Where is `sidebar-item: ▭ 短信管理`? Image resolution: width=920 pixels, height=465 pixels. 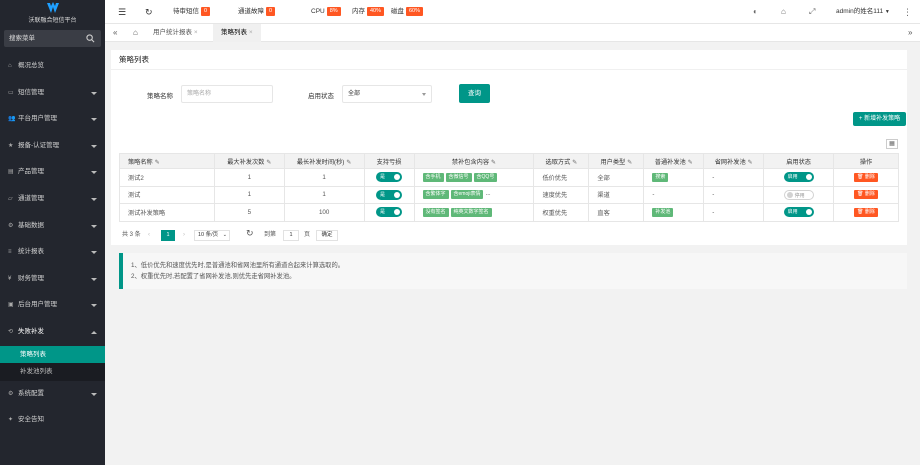 sidebar-item: ▭ 短信管理 is located at coordinates (52, 93).